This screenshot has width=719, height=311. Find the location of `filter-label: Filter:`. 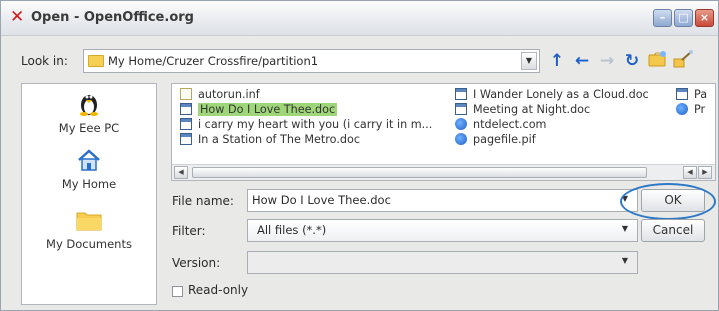

filter-label: Filter: is located at coordinates (189, 231).